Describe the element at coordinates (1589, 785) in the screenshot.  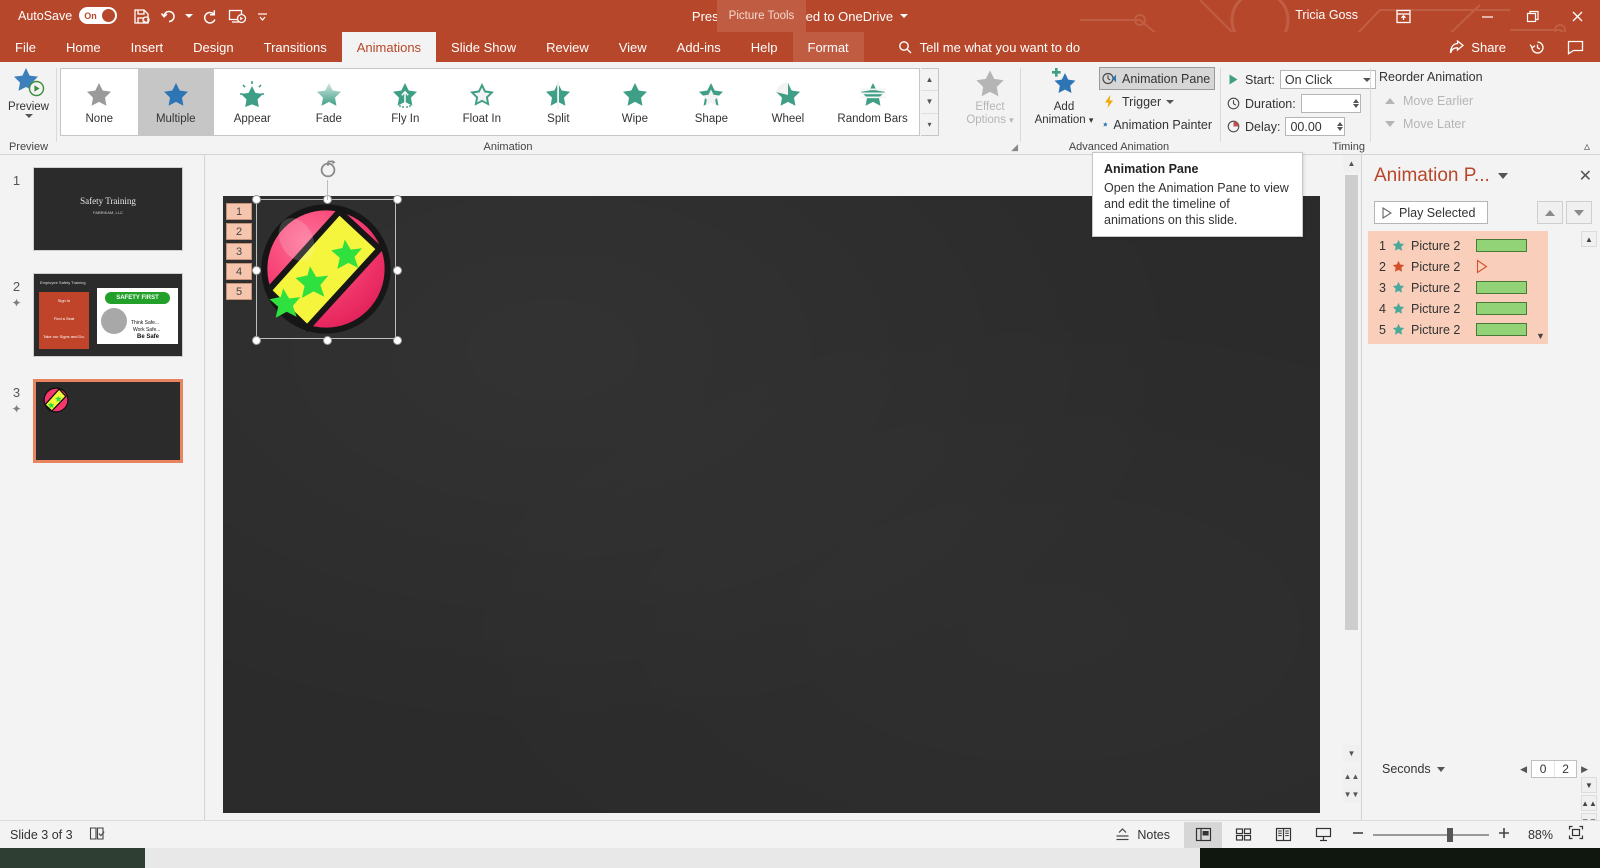
I see `animation-pane-scroll-down-icon: ▼` at that location.